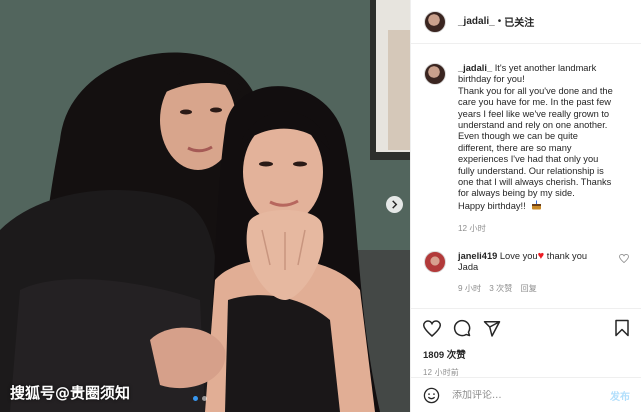 The width and height of the screenshot is (641, 412). What do you see at coordinates (518, 255) in the screenshot?
I see `reply-text-before: Love you` at bounding box center [518, 255].